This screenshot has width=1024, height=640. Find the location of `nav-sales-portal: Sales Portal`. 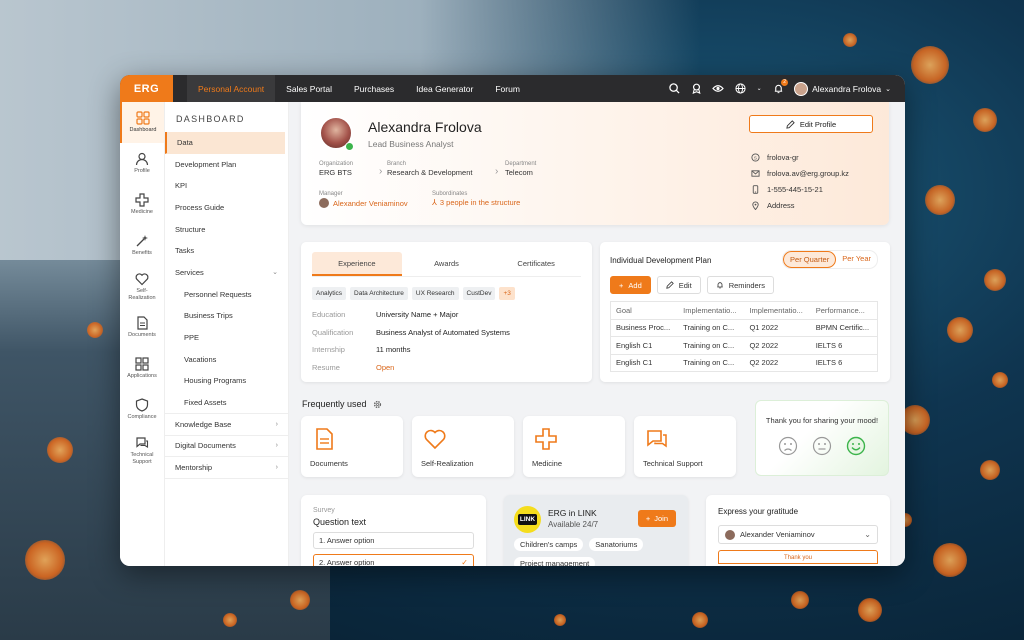

nav-sales-portal: Sales Portal is located at coordinates (309, 88).